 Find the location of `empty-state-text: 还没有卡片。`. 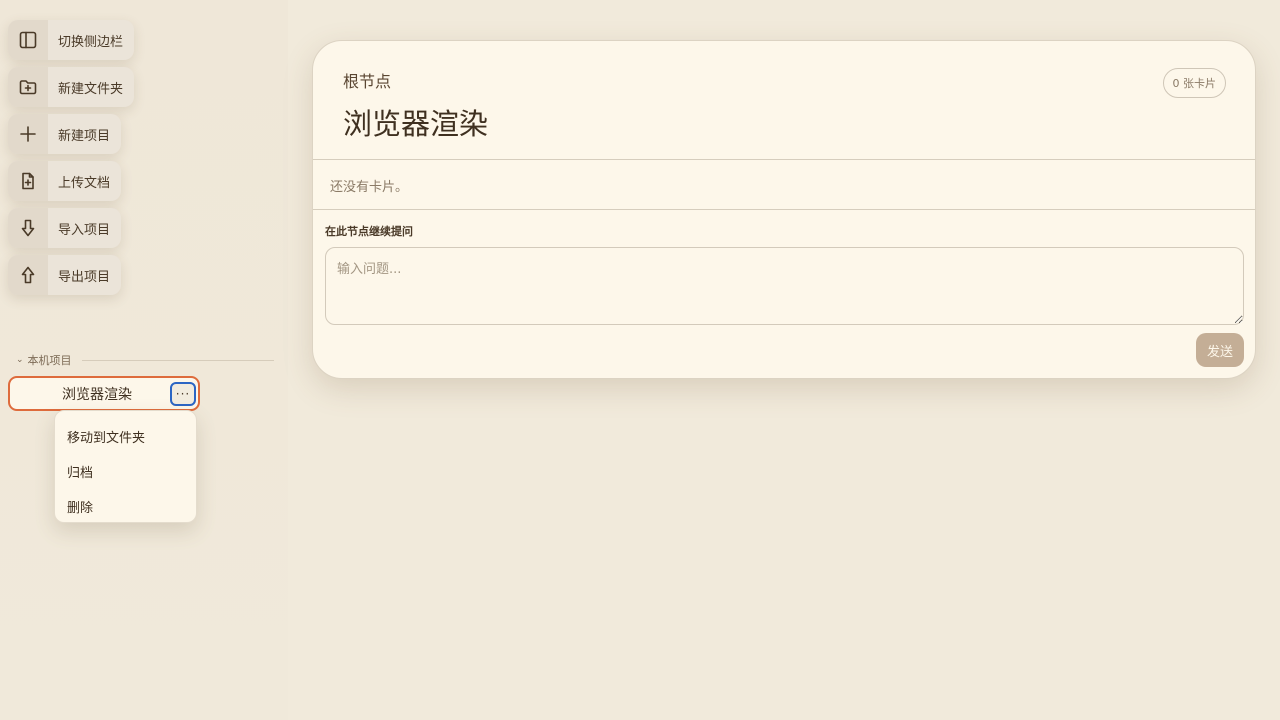

empty-state-text: 还没有卡片。 is located at coordinates (369, 187).